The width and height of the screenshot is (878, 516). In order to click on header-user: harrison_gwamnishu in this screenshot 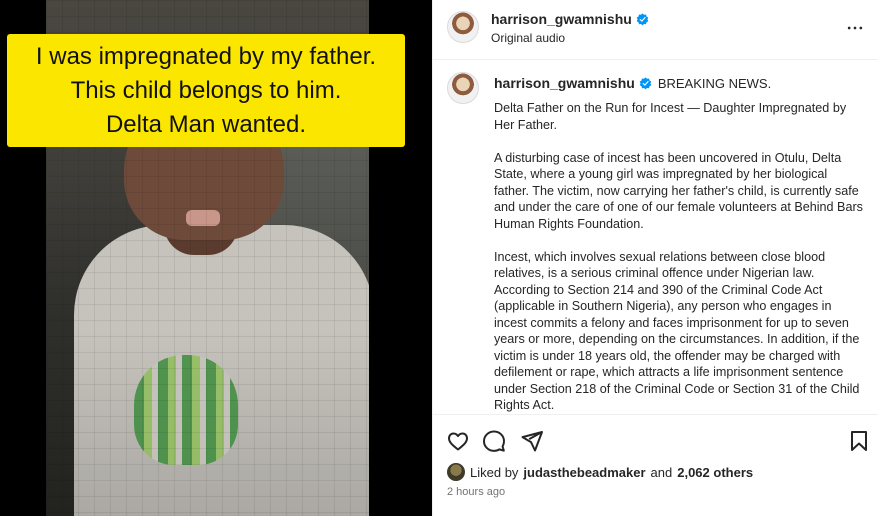, I will do `click(570, 19)`.